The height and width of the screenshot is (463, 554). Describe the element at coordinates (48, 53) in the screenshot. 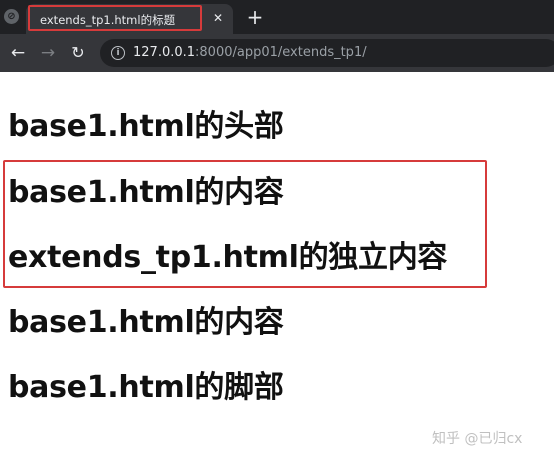

I see `forward-button: →` at that location.